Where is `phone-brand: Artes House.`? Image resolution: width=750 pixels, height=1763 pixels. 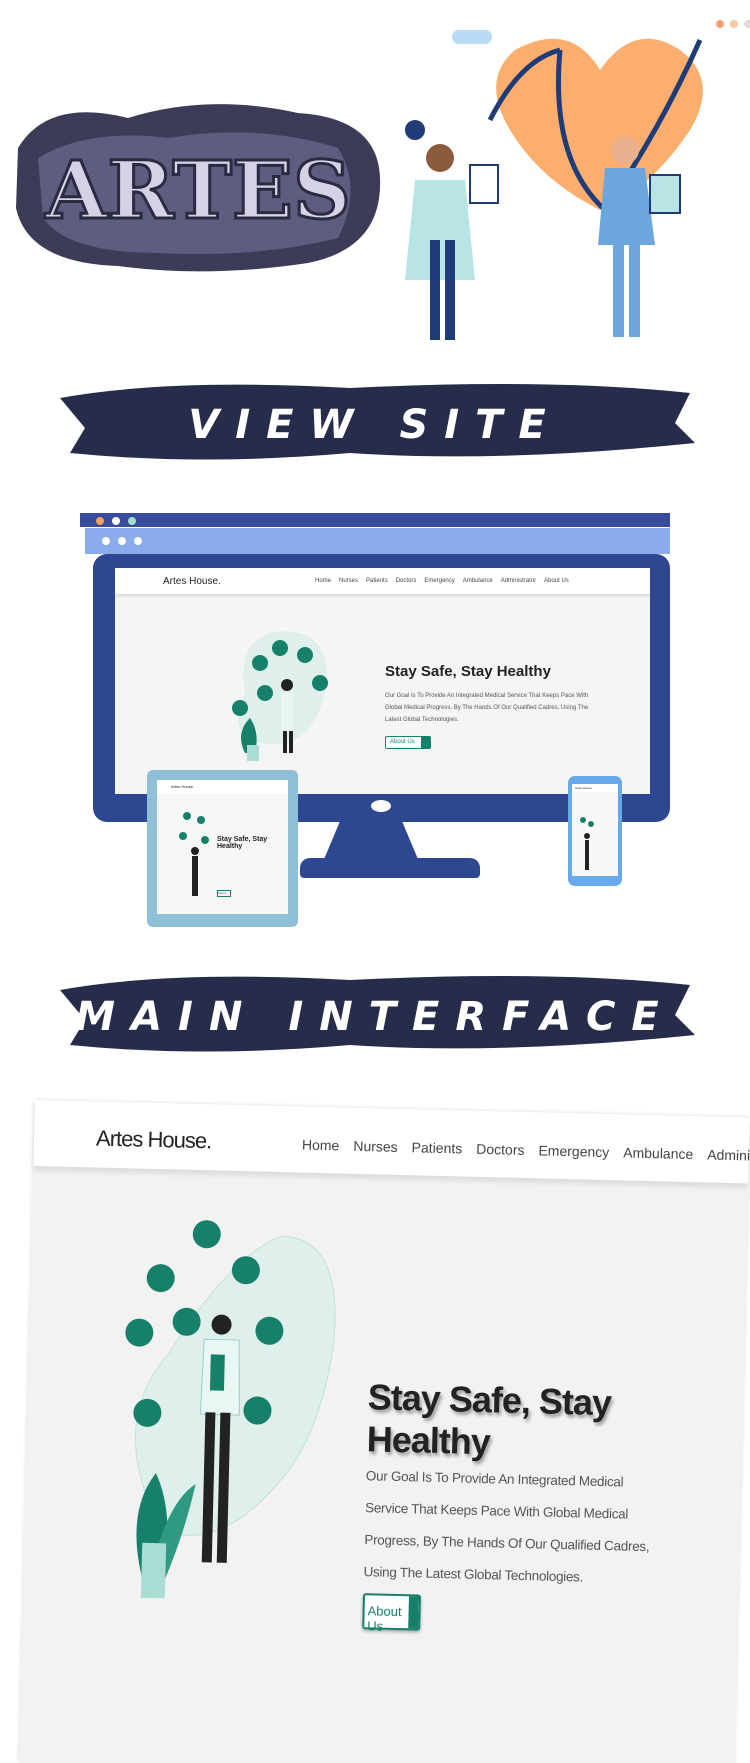
phone-brand: Artes House. is located at coordinates (595, 788).